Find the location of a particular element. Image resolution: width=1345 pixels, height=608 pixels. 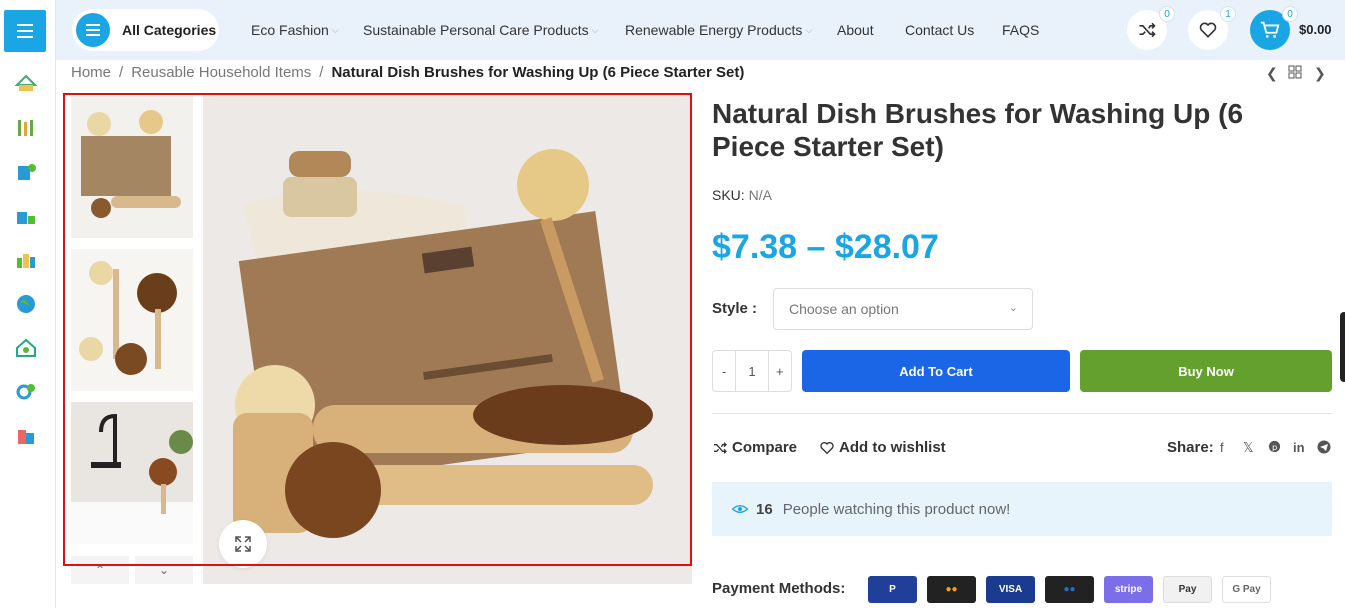

style-select-value: Choose an option is located at coordinates (844, 309).